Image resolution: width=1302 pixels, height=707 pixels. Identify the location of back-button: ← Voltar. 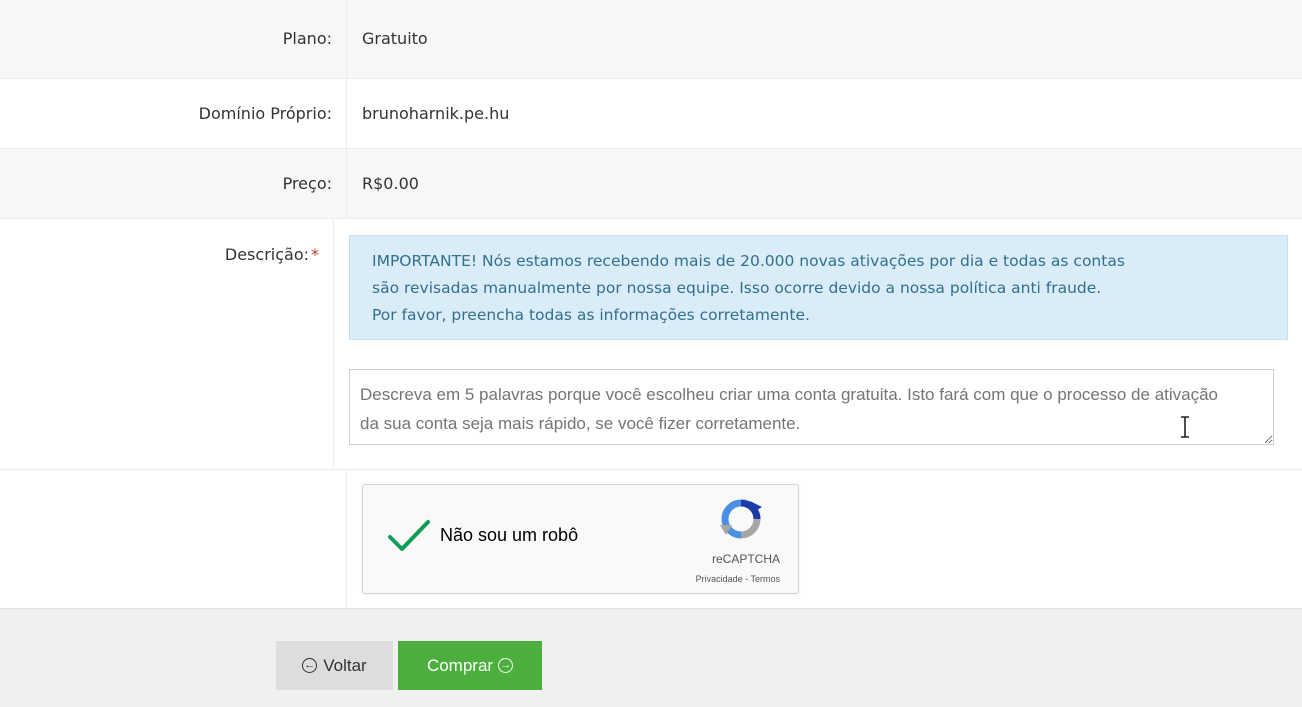
(334, 665).